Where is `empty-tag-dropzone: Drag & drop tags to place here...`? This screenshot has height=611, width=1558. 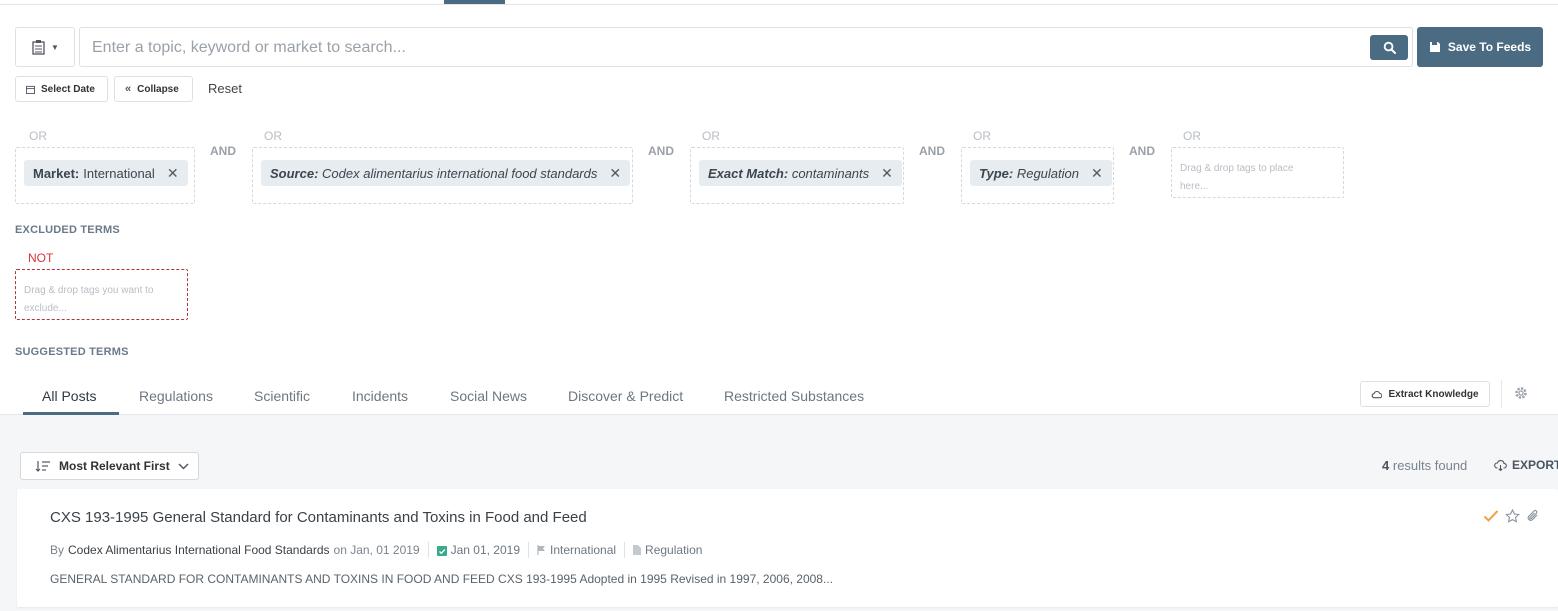 empty-tag-dropzone: Drag & drop tags to place here... is located at coordinates (1257, 172).